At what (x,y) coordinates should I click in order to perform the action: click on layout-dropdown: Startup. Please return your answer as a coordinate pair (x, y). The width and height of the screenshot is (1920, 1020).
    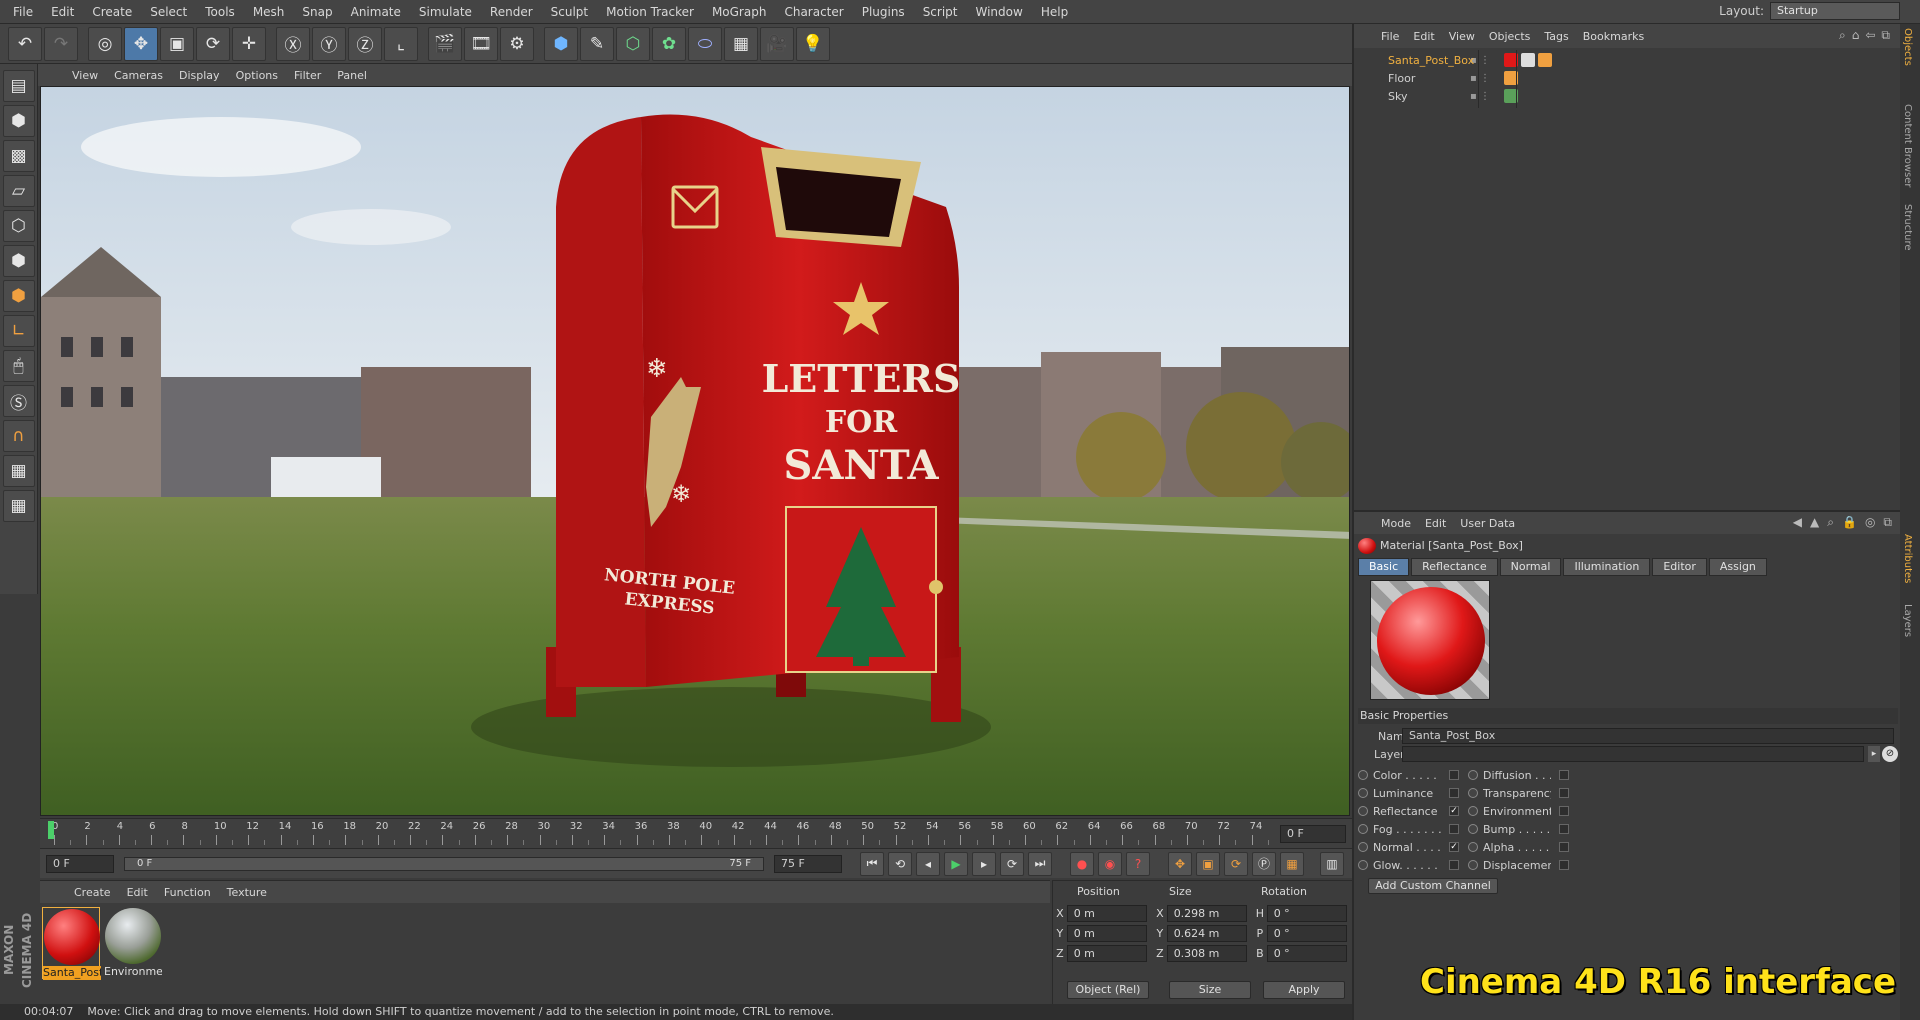
    Looking at the image, I should click on (1835, 11).